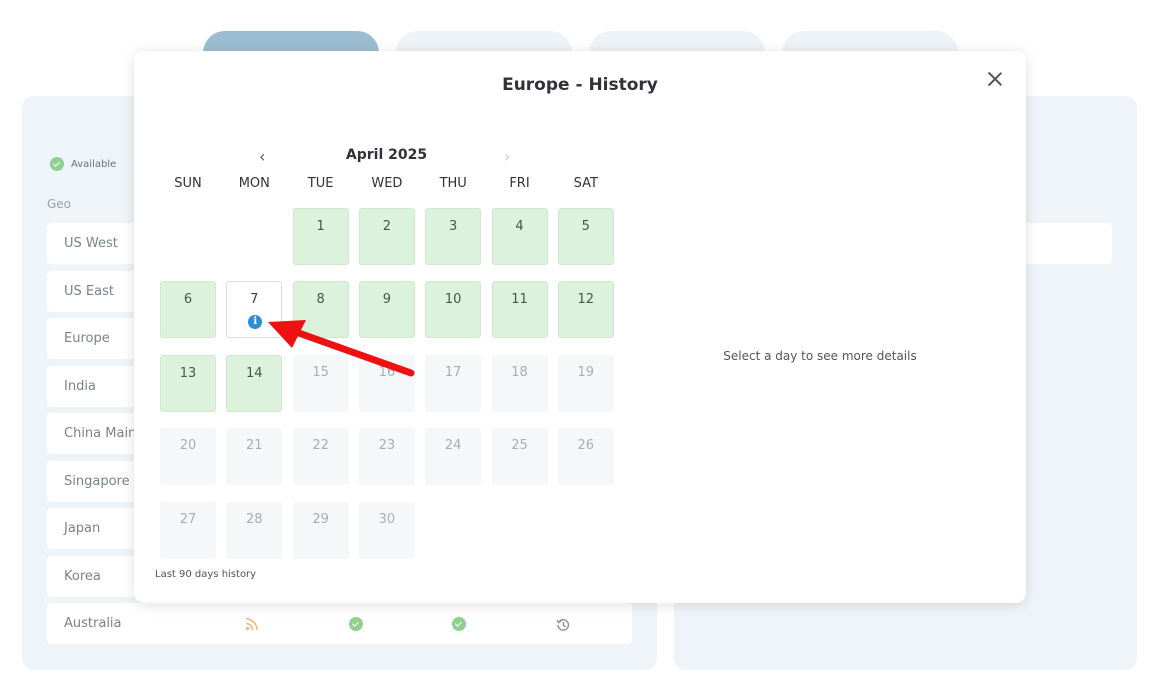 The image size is (1158, 680). I want to click on calendar-day-number: 29, so click(320, 519).